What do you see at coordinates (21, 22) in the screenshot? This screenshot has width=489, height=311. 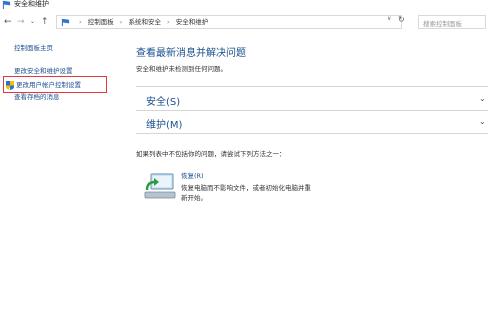 I see `forward-icon: →` at bounding box center [21, 22].